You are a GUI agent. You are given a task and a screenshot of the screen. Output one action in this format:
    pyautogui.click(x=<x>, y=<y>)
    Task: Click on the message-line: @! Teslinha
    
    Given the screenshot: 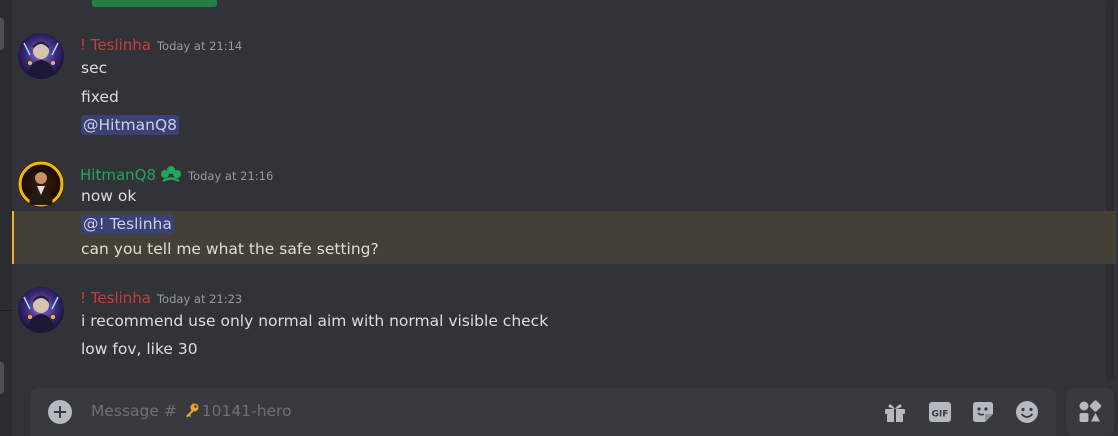 What is the action you would take?
    pyautogui.click(x=127, y=224)
    